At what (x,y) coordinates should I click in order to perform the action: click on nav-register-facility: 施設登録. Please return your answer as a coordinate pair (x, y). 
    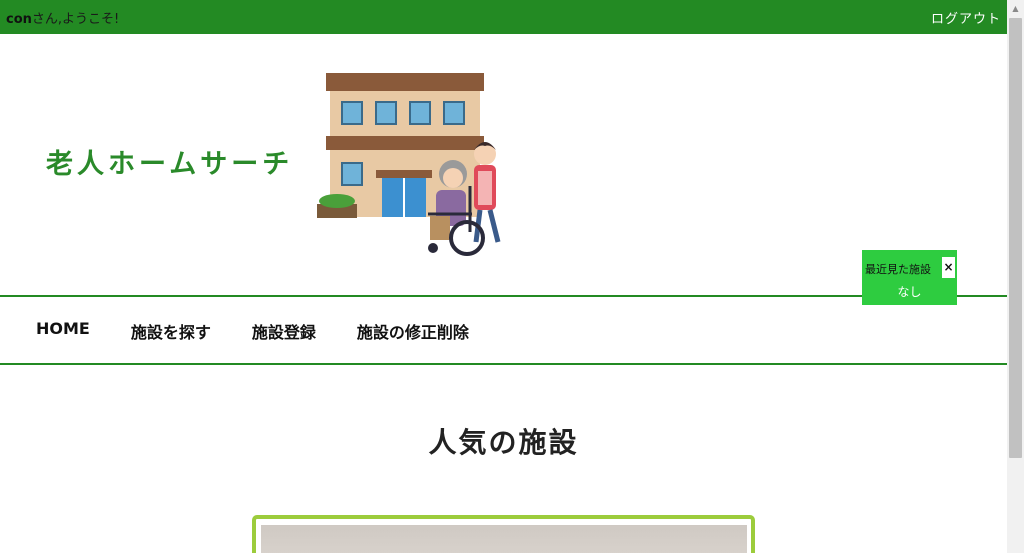
    Looking at the image, I should click on (284, 331).